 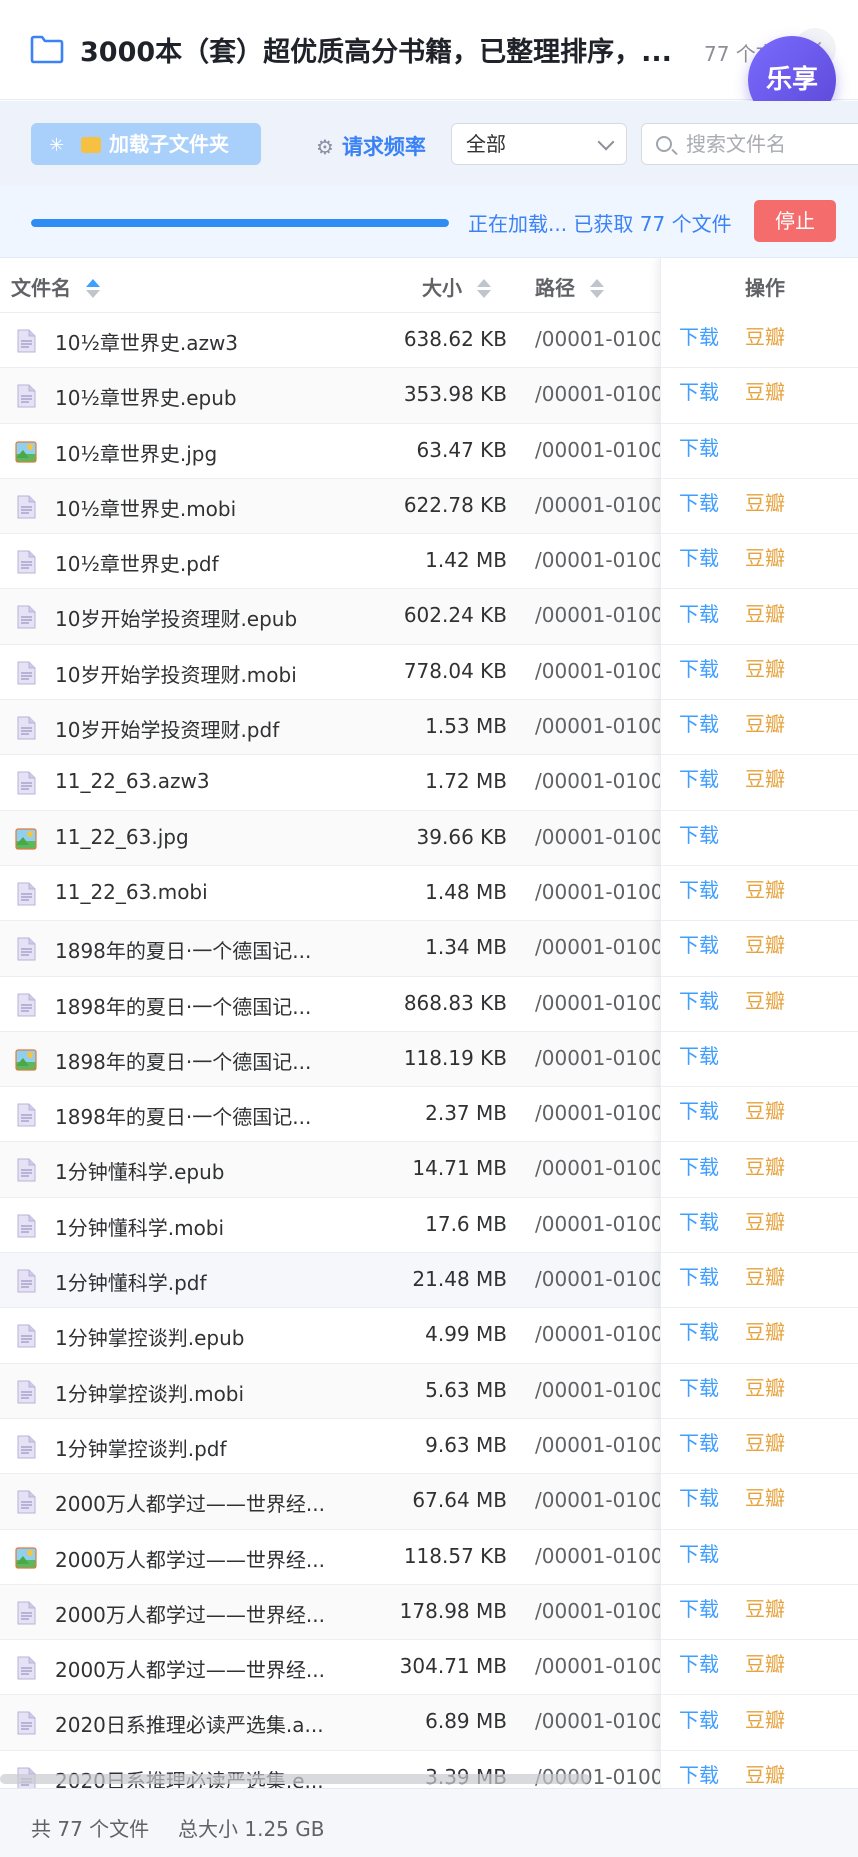 I want to click on request-rate-button: ⚙ 请求频率, so click(x=371, y=146).